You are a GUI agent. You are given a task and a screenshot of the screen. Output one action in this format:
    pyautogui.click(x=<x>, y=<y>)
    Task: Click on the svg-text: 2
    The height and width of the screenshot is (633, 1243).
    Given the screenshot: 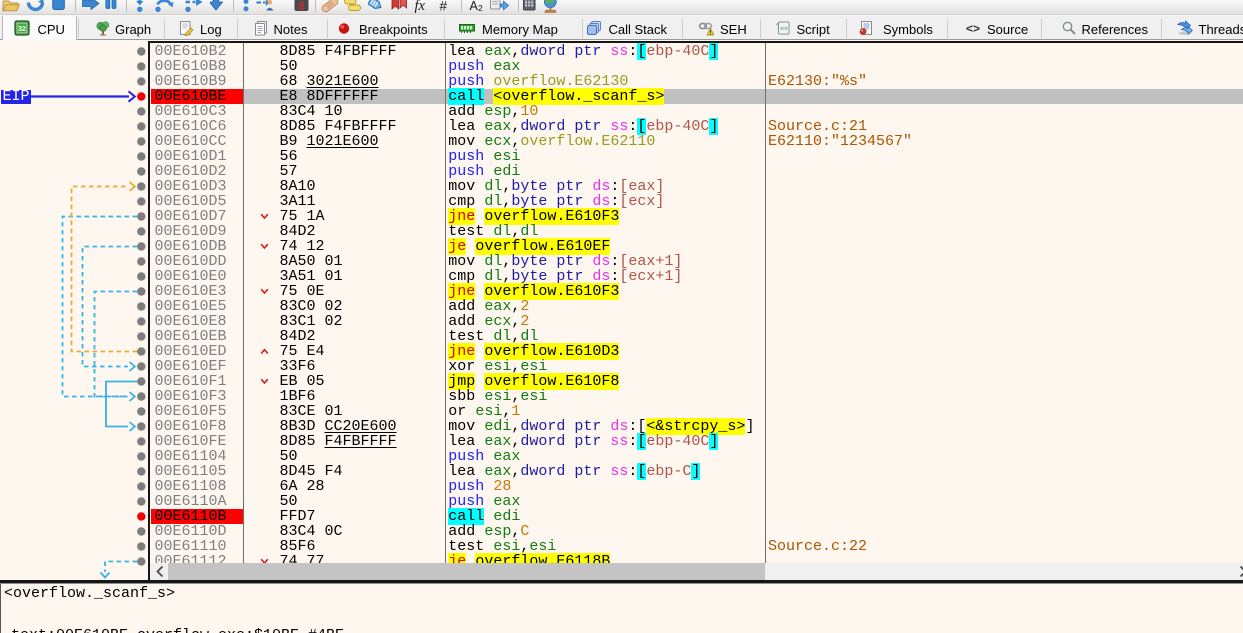 What is the action you would take?
    pyautogui.click(x=480, y=8)
    